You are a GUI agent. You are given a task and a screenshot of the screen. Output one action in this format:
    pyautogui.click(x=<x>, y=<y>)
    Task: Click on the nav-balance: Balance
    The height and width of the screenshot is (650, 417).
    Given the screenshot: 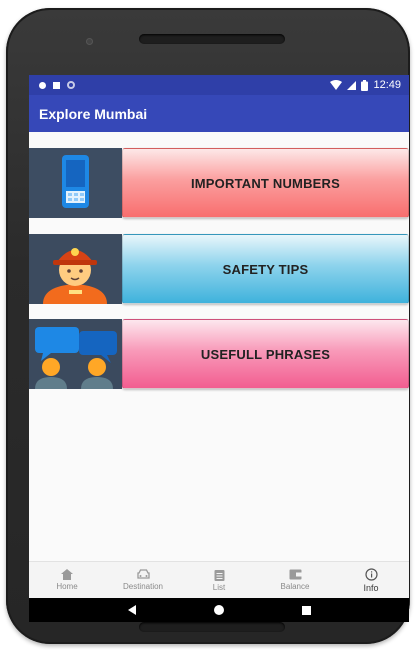 What is the action you would take?
    pyautogui.click(x=295, y=580)
    